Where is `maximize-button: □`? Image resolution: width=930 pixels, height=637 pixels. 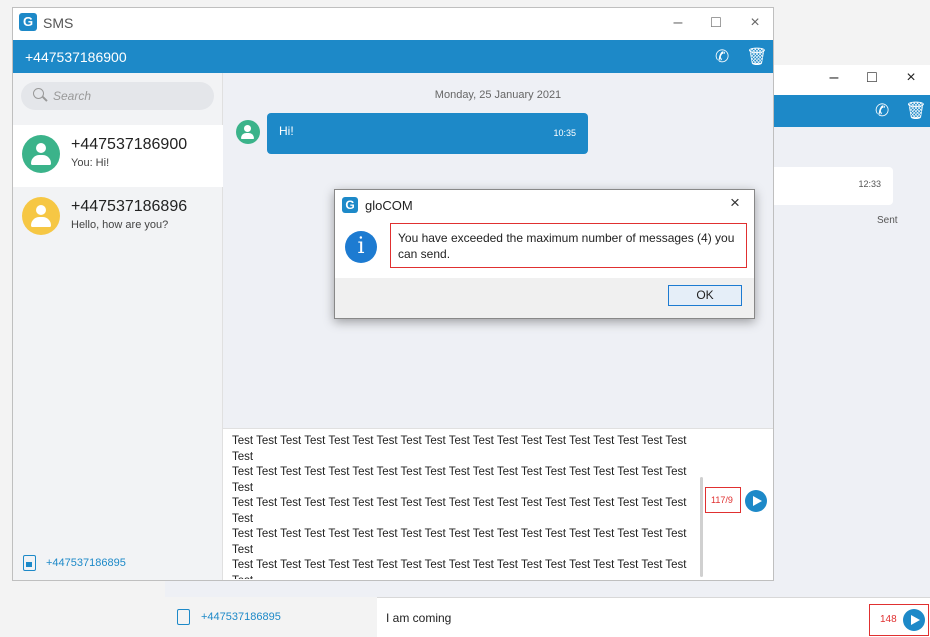
maximize-button: □ is located at coordinates (716, 23).